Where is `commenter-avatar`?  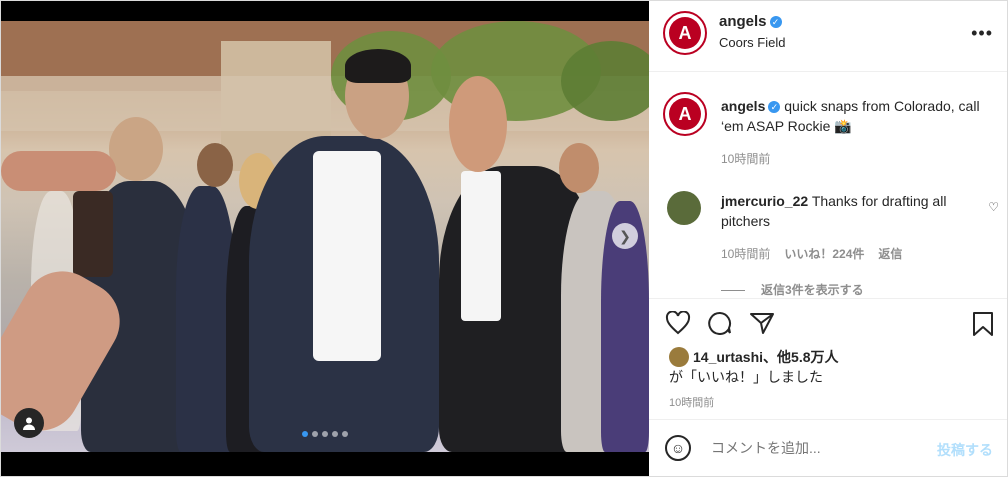
commenter-avatar is located at coordinates (684, 208).